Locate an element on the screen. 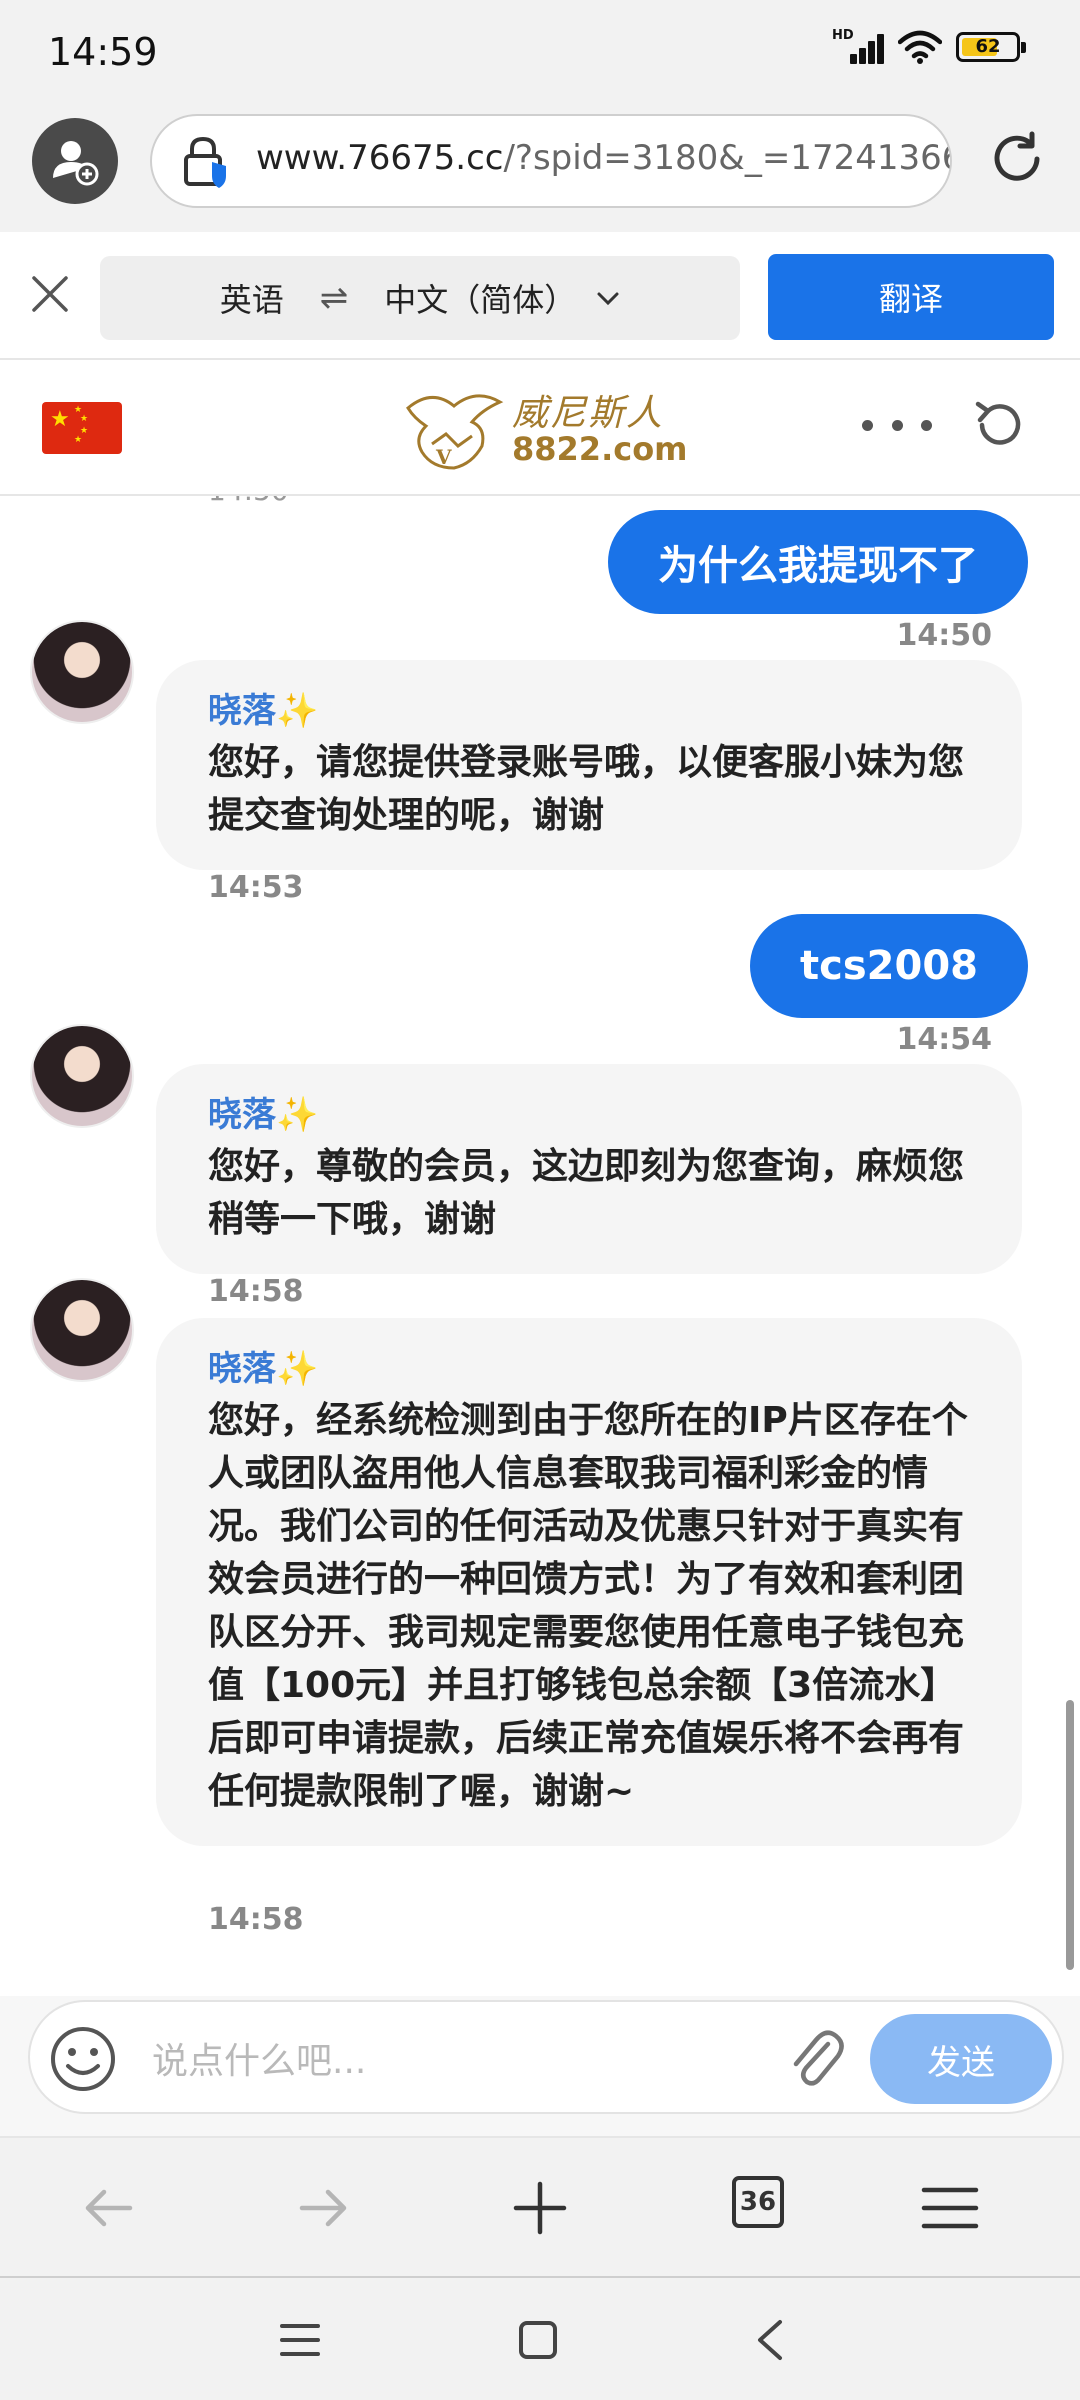 The width and height of the screenshot is (1080, 2400). svg-text: V is located at coordinates (443, 457).